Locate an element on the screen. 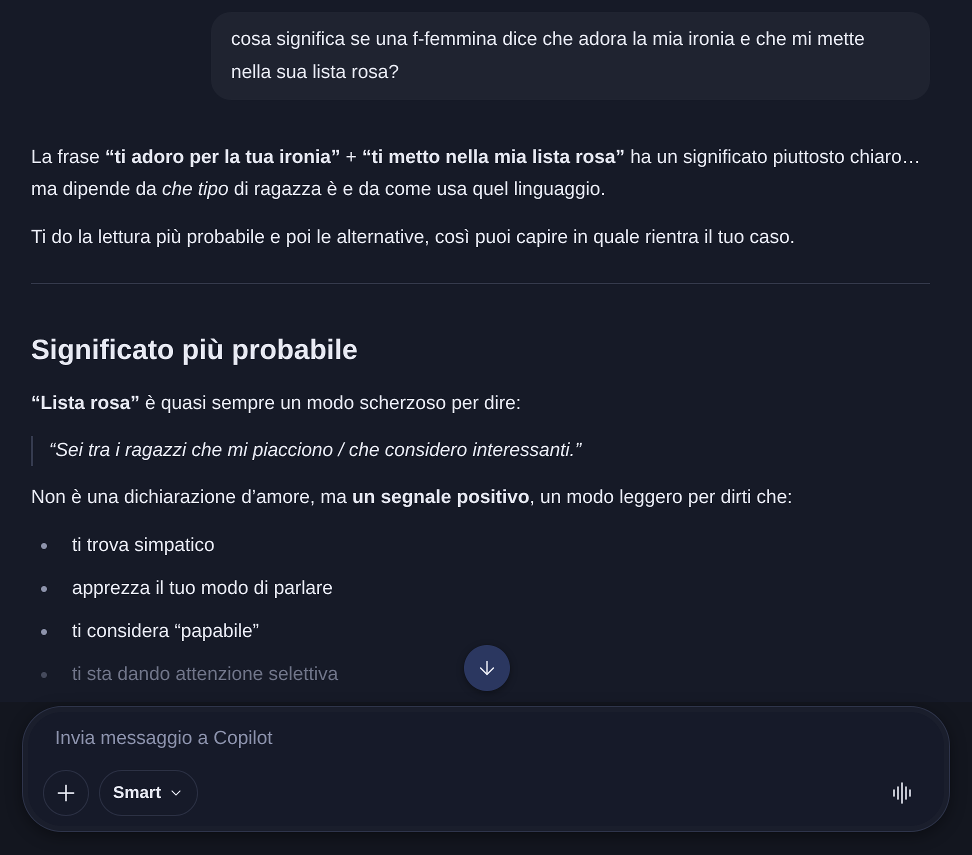 The image size is (972, 855). scroll-down-button is located at coordinates (487, 668).